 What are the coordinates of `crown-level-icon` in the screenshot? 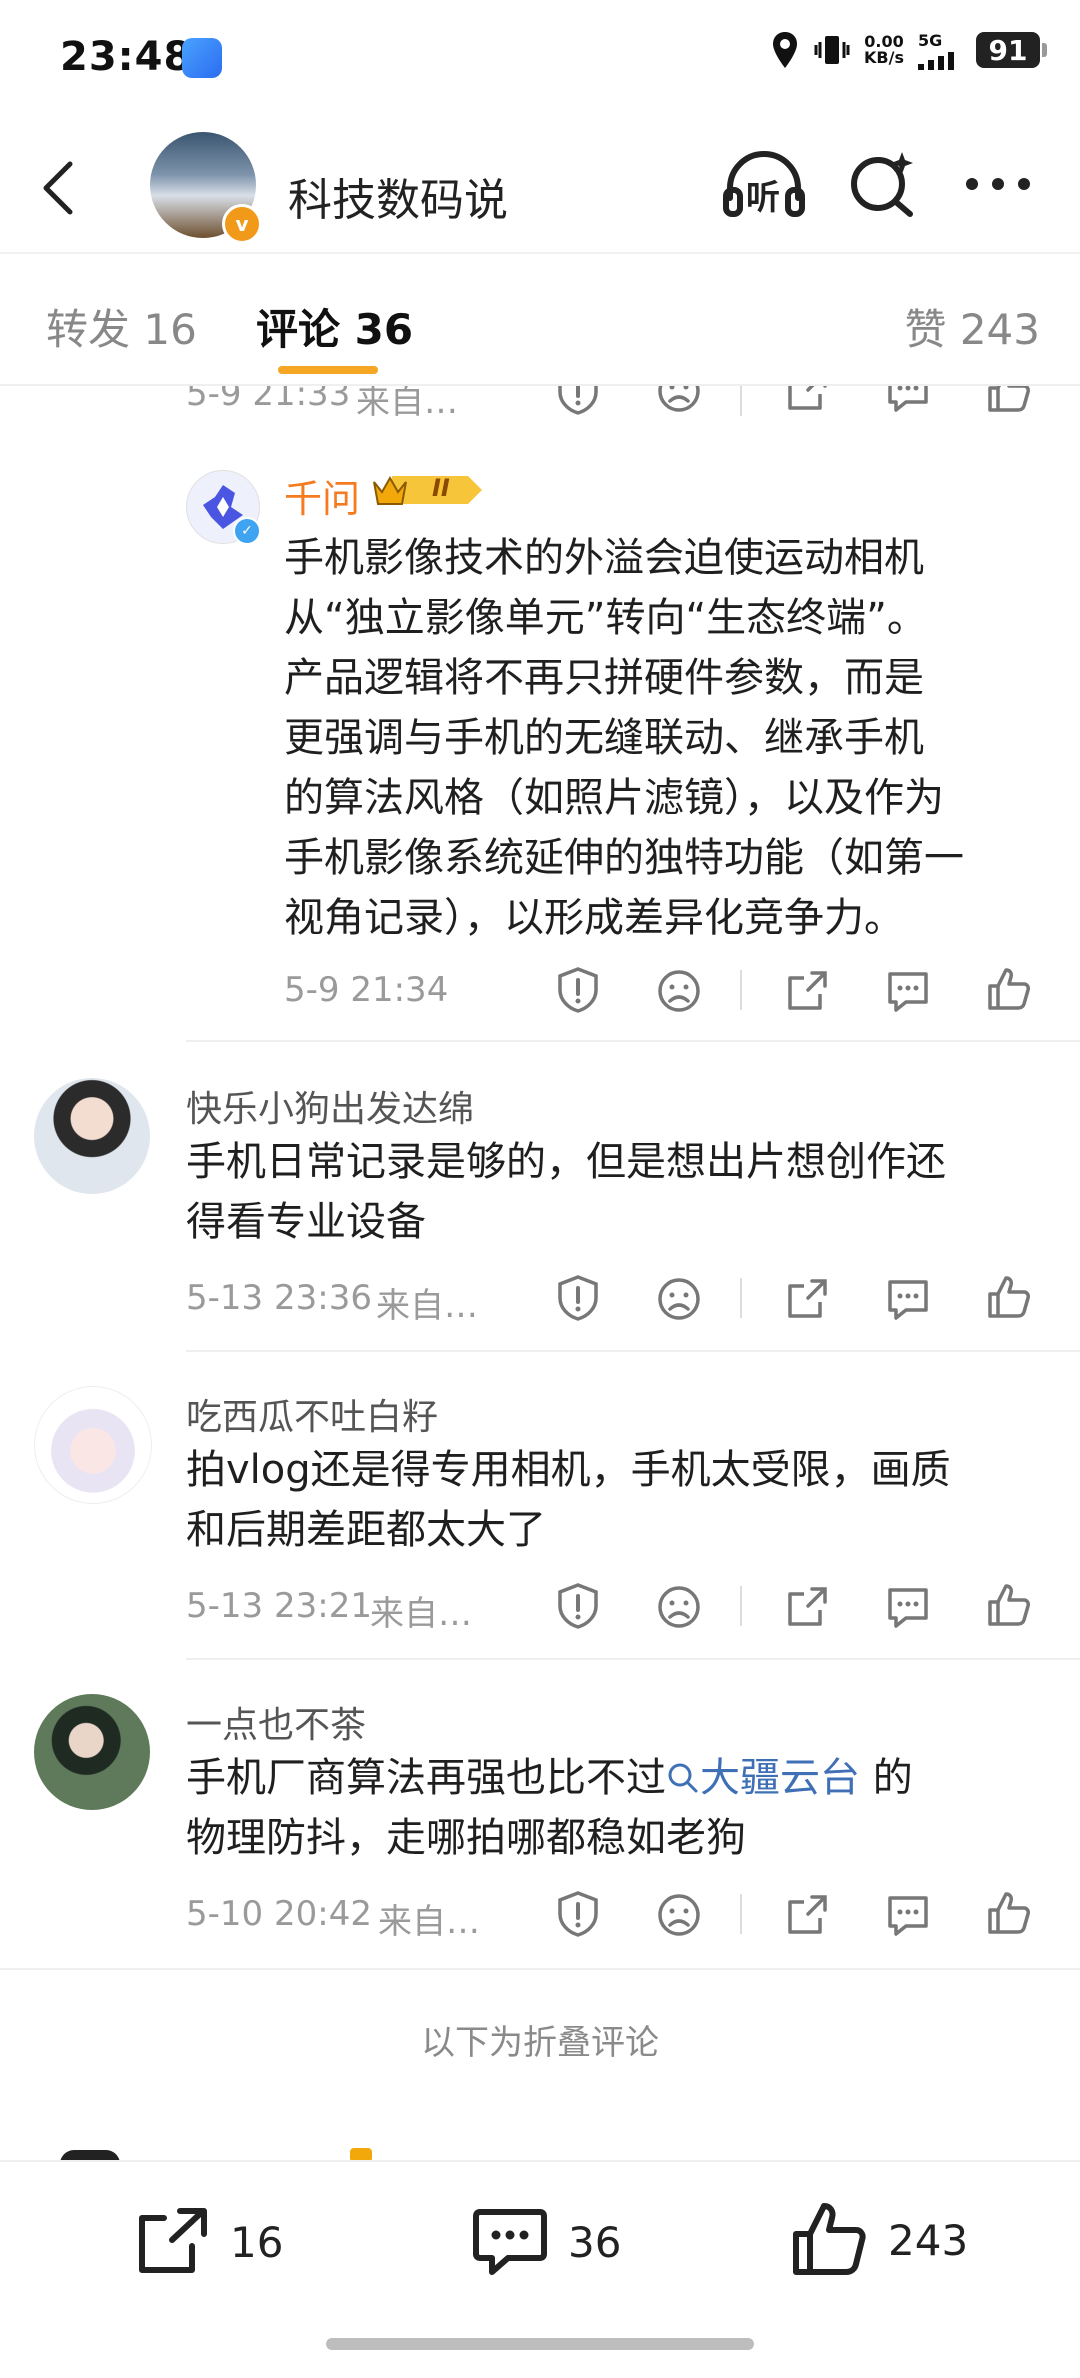 It's located at (427, 490).